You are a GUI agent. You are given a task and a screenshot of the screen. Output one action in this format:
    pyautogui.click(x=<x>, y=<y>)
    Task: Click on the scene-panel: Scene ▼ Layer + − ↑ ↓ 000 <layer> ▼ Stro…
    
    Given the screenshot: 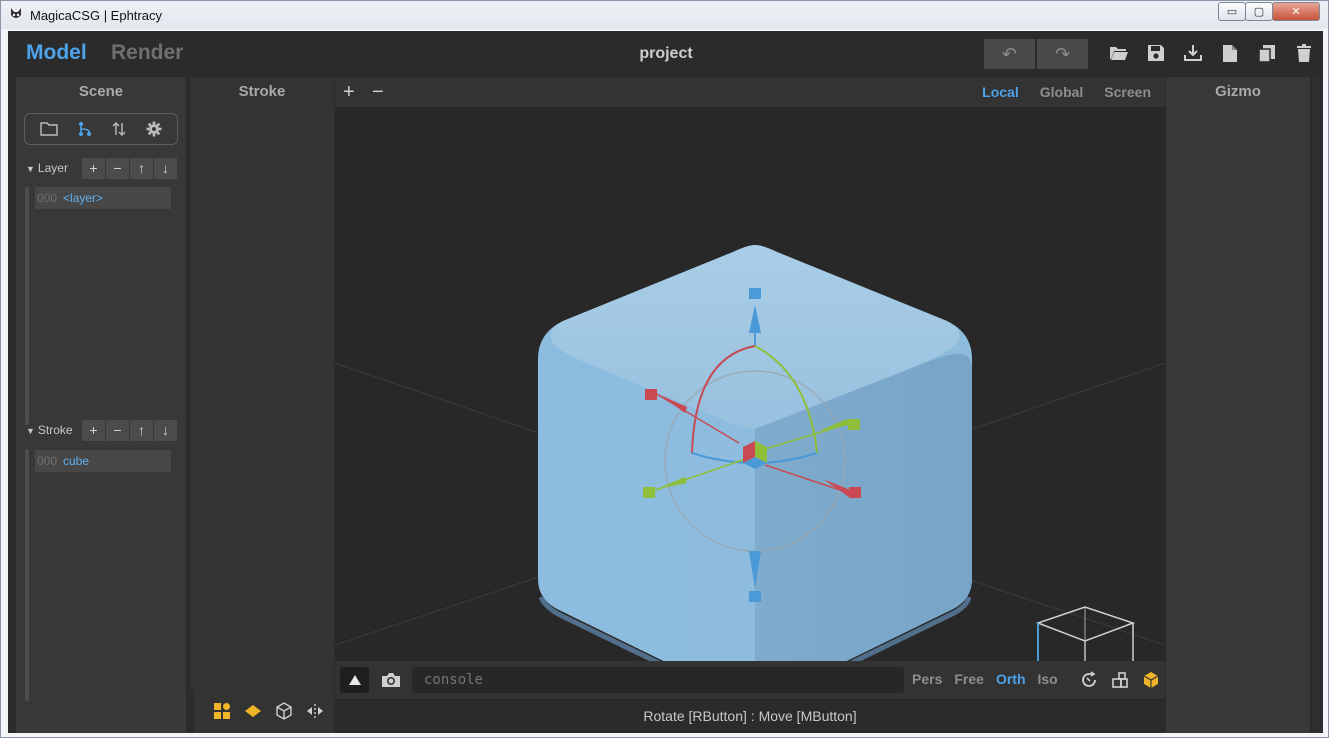 What is the action you would take?
    pyautogui.click(x=101, y=405)
    